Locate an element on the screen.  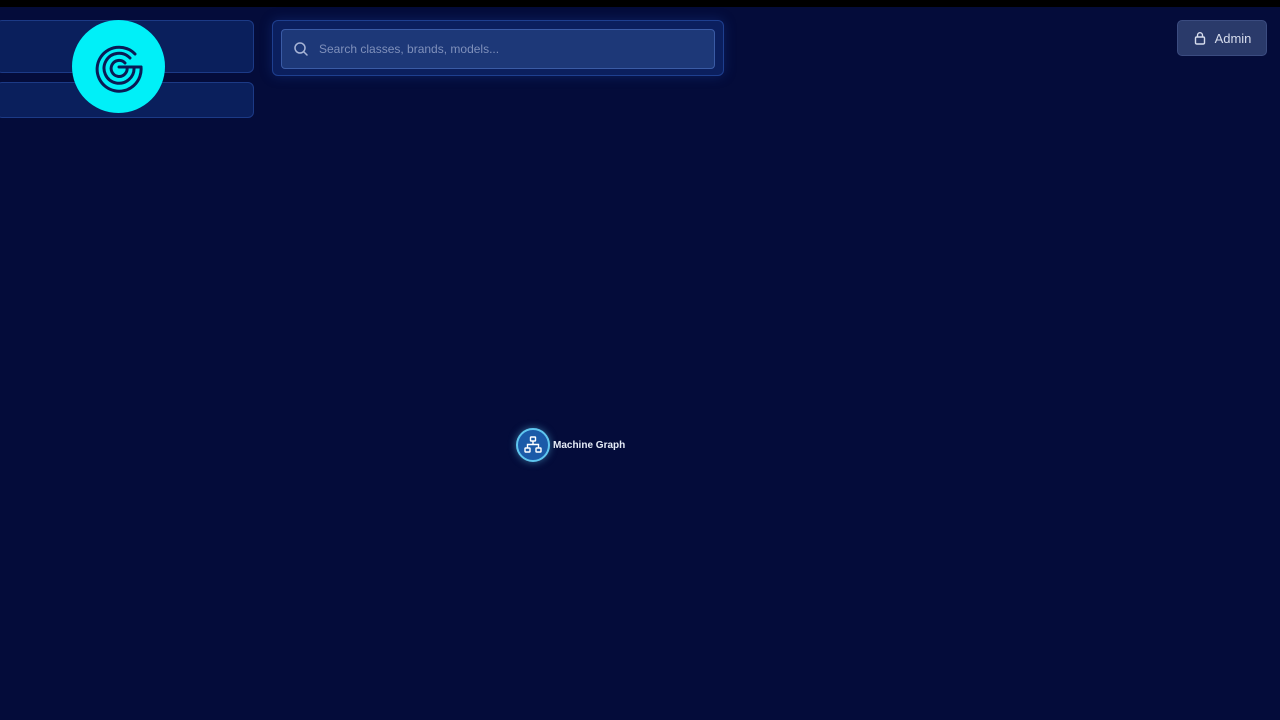
top-edge-bar is located at coordinates (640, 3).